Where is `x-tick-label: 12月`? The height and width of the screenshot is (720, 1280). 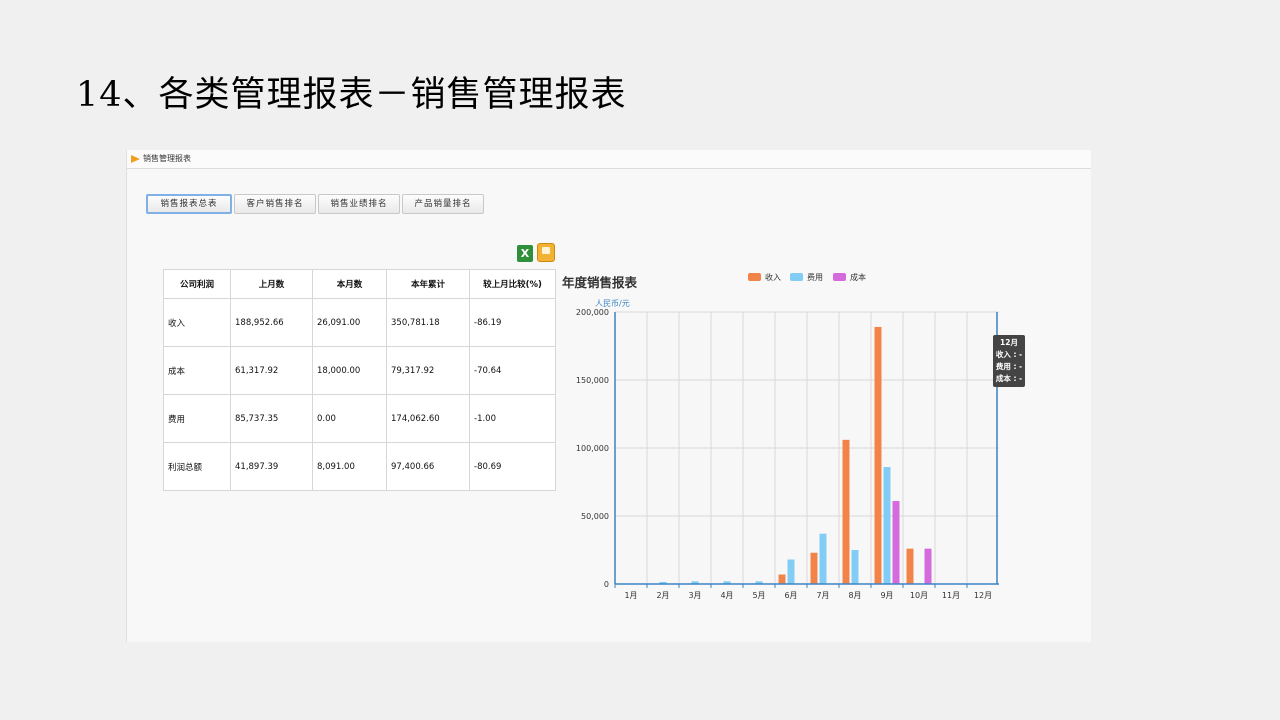
x-tick-label: 12月 is located at coordinates (983, 595).